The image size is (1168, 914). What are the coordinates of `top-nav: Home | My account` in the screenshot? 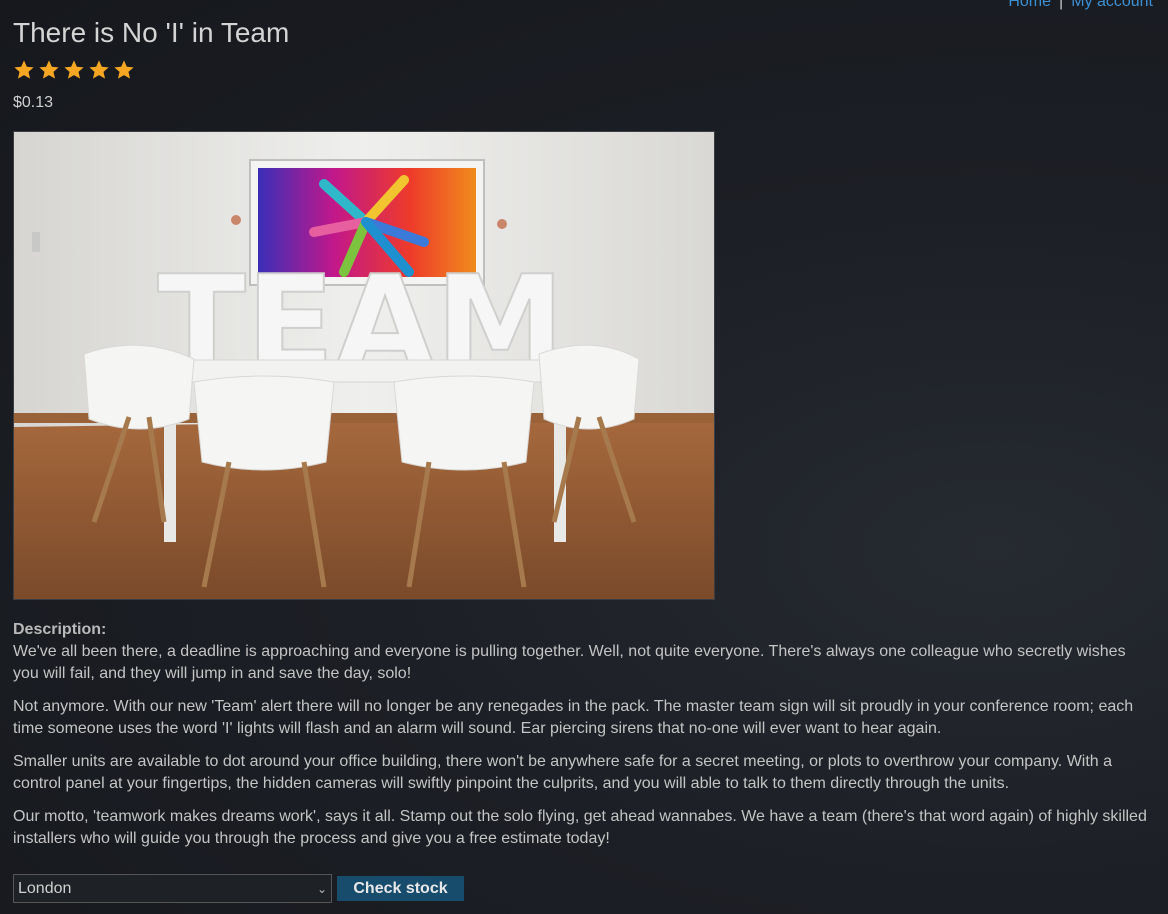 It's located at (1080, 6).